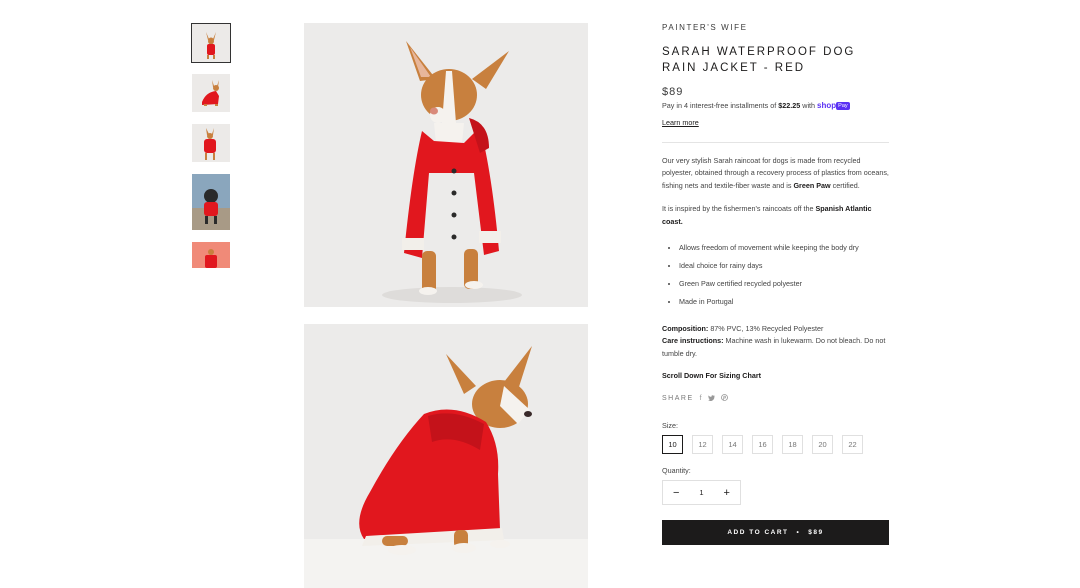  Describe the element at coordinates (724, 398) in the screenshot. I see `pinterest-icon` at that location.